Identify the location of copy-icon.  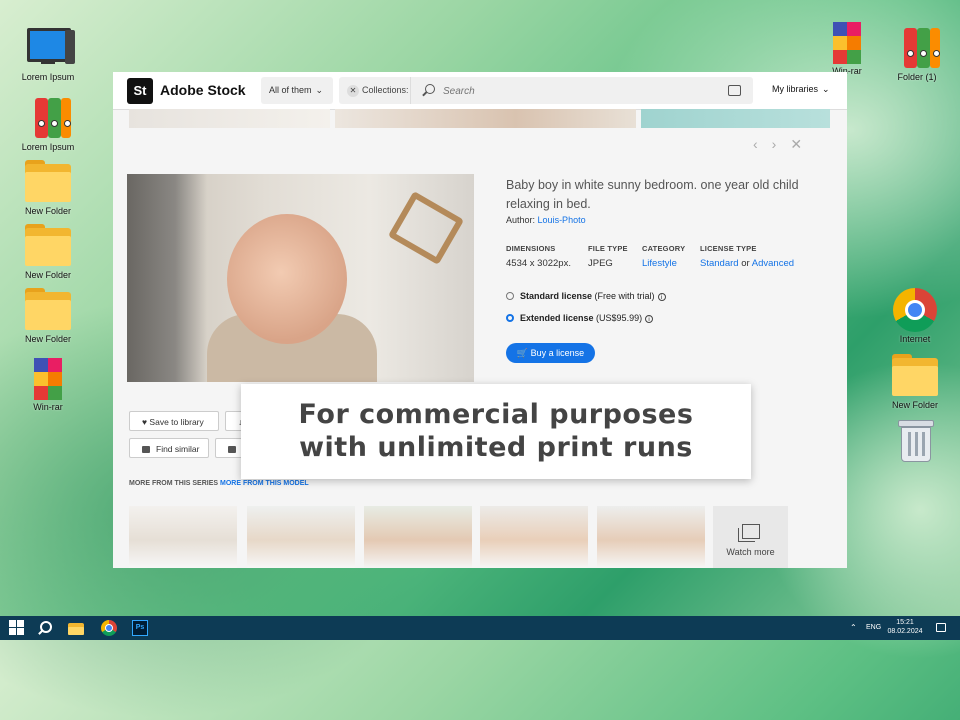
(232, 449).